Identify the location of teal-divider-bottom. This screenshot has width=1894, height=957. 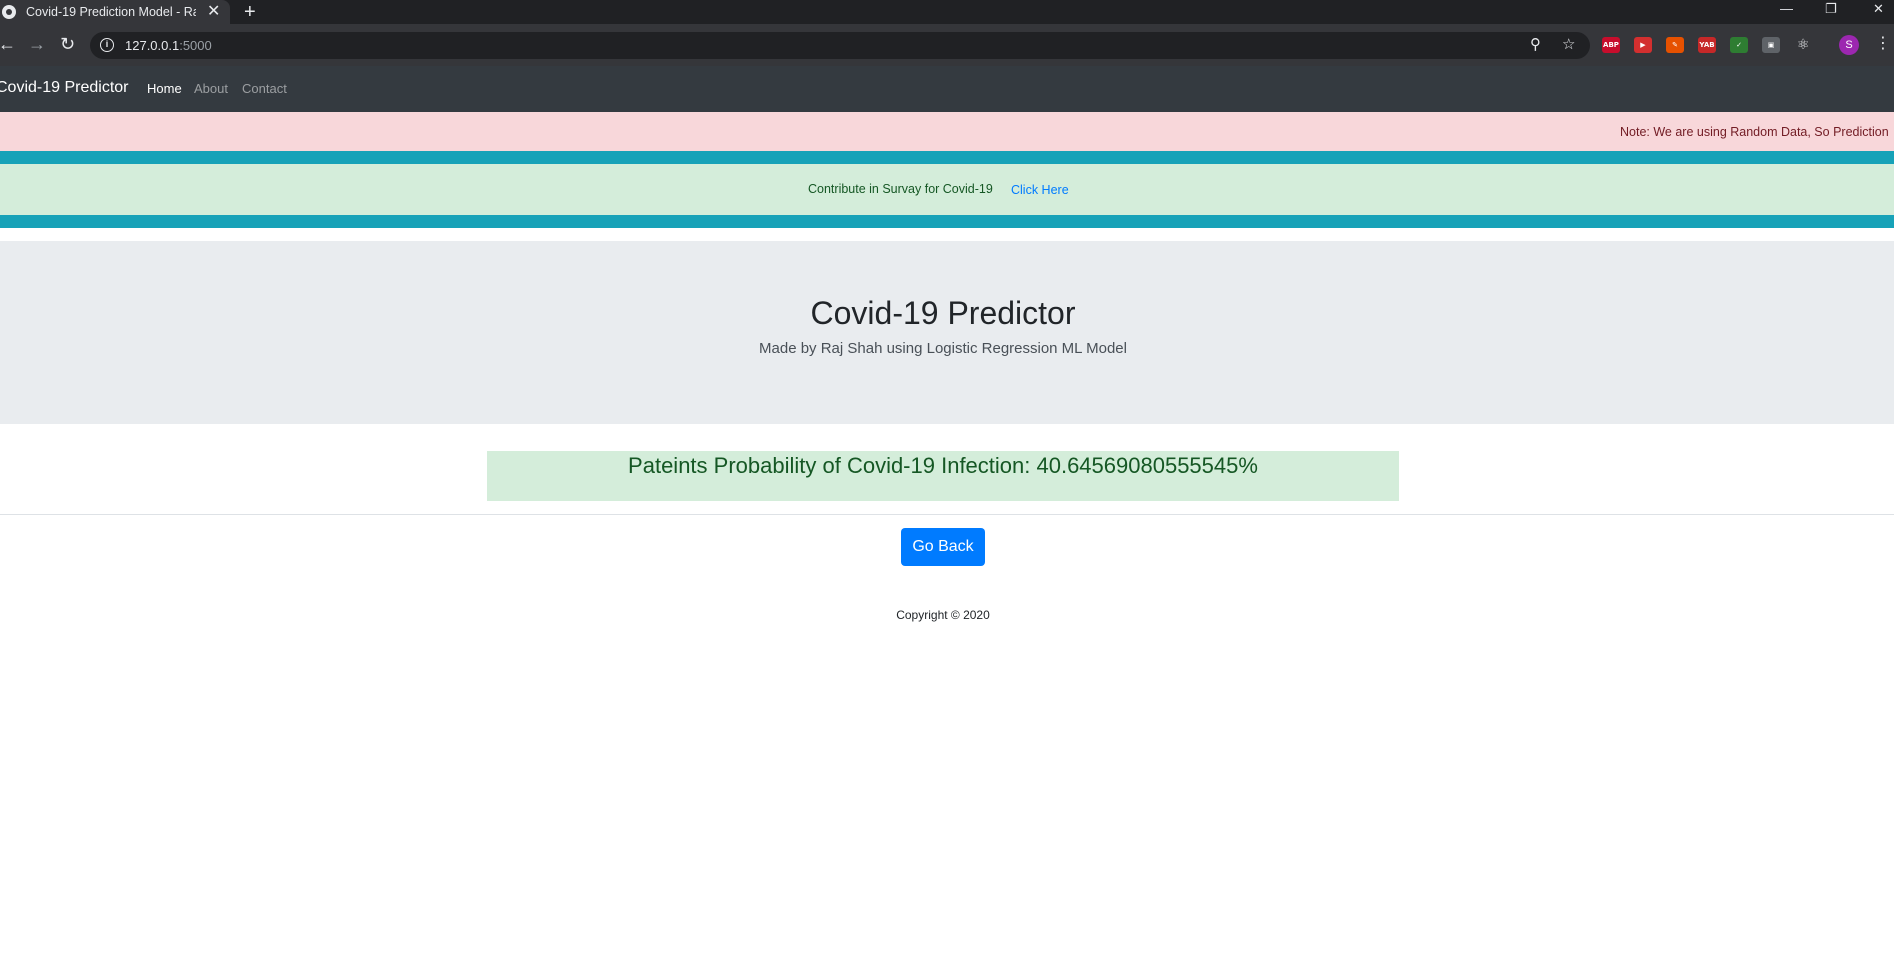
(947, 221).